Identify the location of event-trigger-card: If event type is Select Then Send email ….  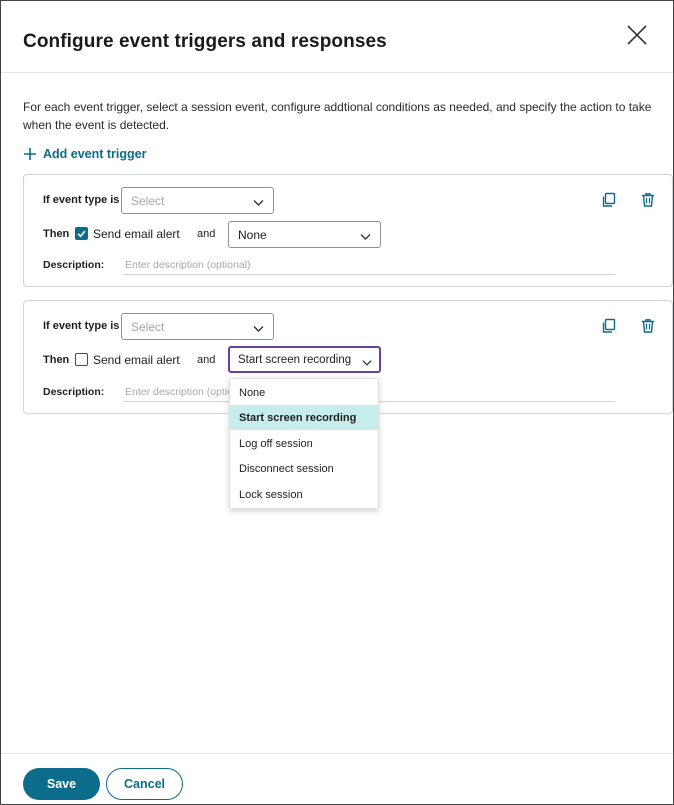
(348, 230).